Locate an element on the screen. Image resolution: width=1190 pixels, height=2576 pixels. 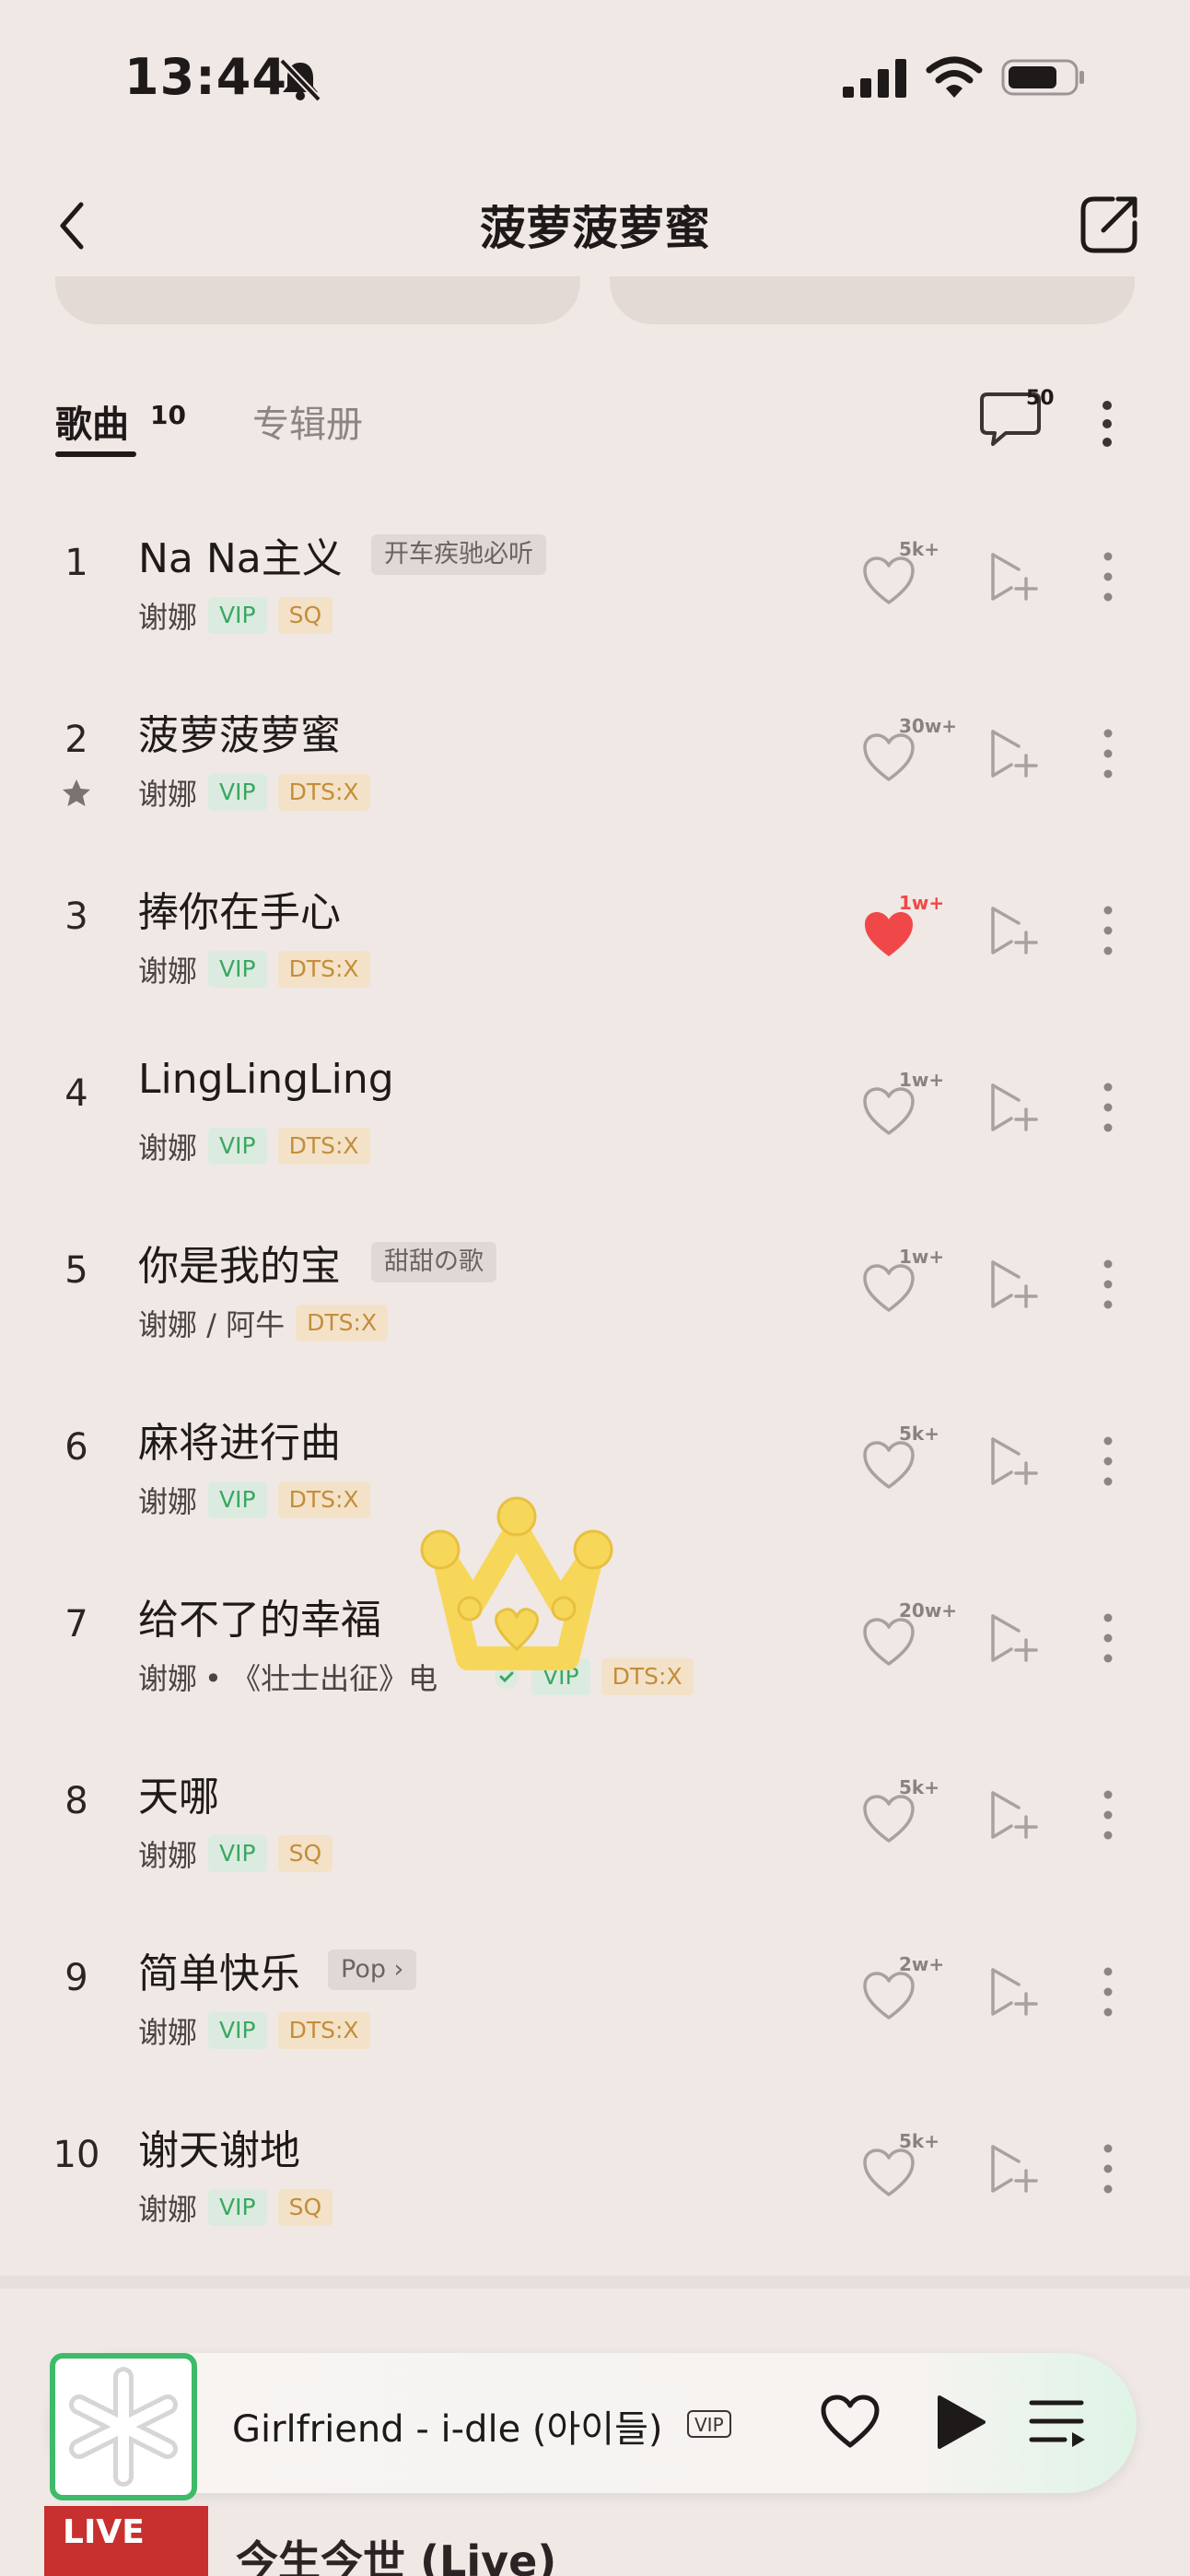
share-icon is located at coordinates (1109, 225).